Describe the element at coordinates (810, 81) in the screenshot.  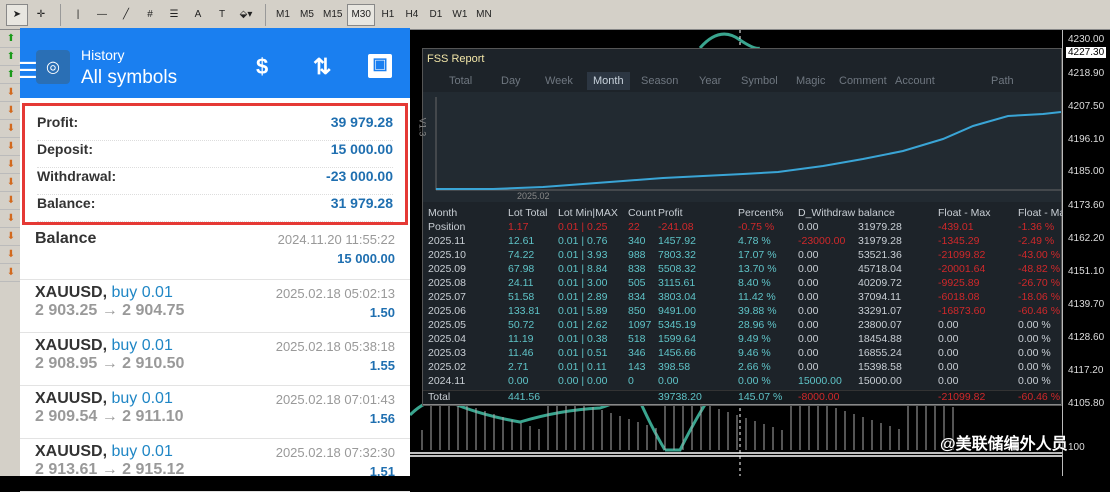
I see `tab-magic: Magic` at that location.